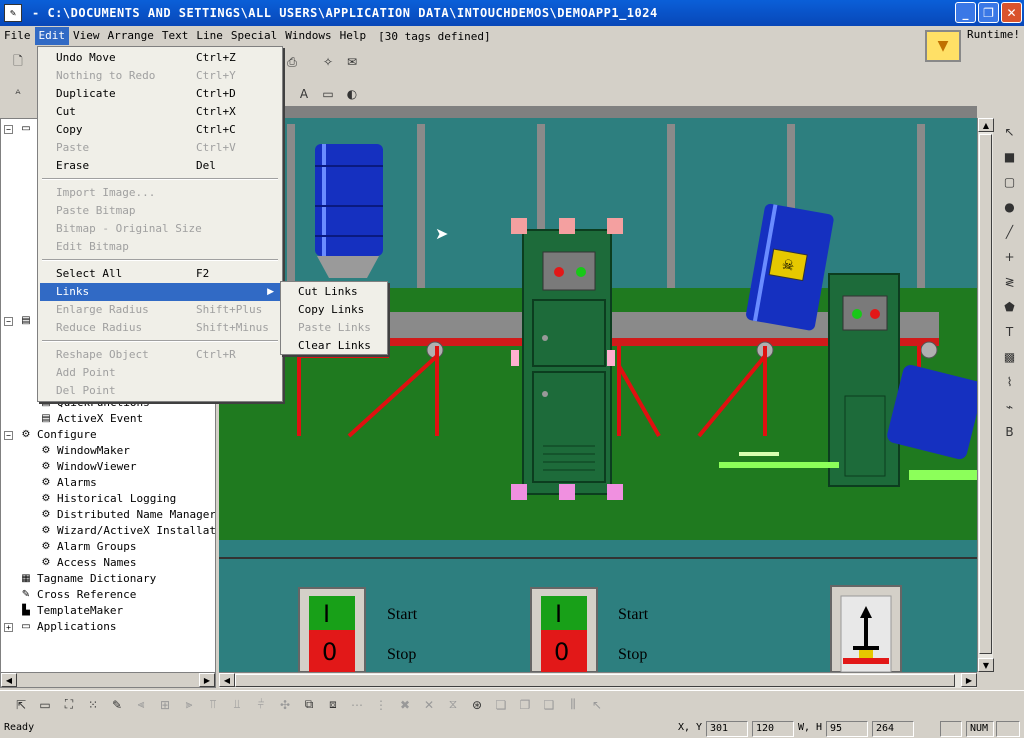 This screenshot has height=738, width=1024. Describe the element at coordinates (965, 12) in the screenshot. I see `minimize-button: _` at that location.